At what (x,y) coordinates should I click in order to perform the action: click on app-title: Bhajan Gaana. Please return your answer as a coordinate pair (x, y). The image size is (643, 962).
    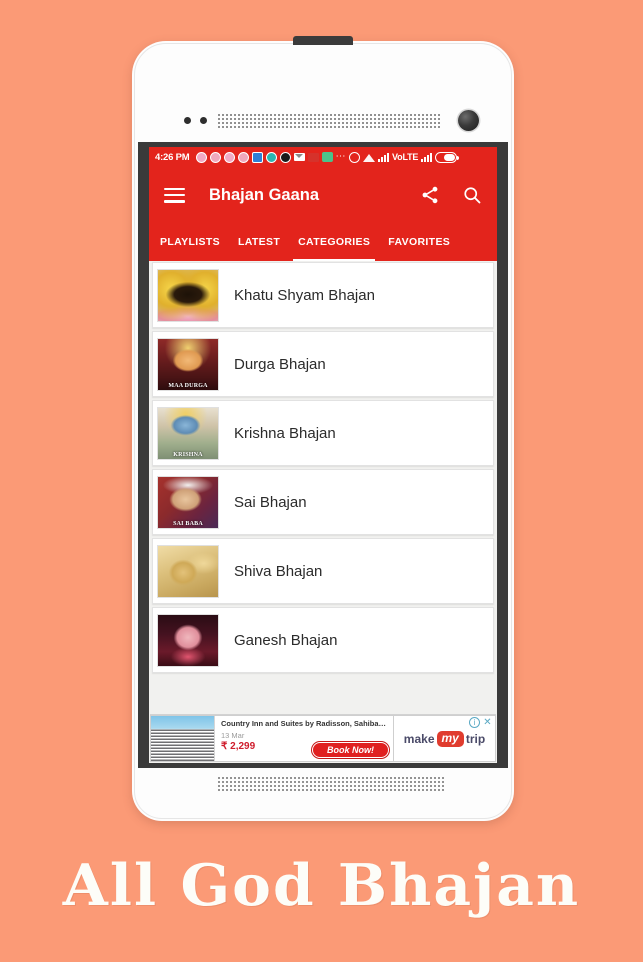
    Looking at the image, I should click on (264, 194).